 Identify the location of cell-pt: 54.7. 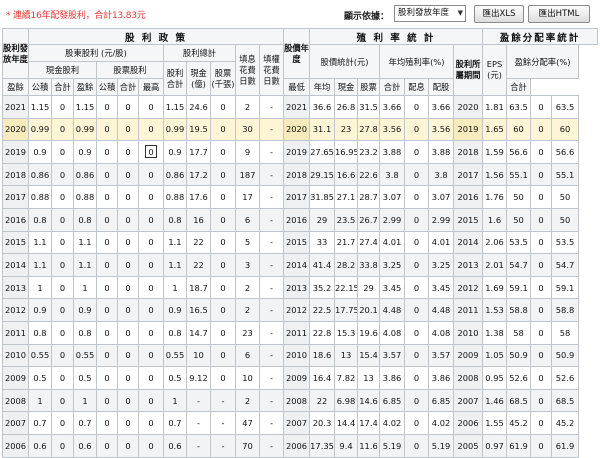
(565, 265).